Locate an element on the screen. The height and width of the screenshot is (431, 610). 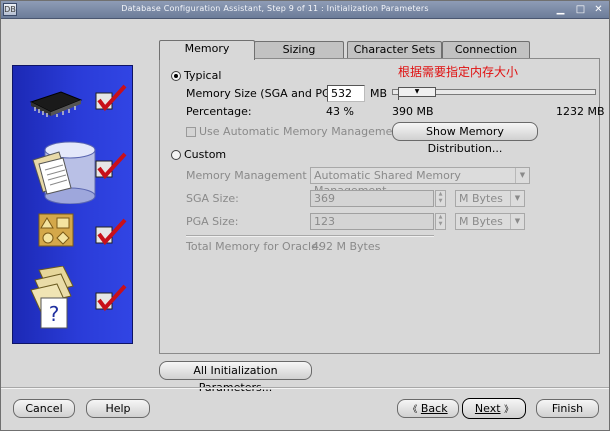
maximize-icon: □ is located at coordinates (580, 9).